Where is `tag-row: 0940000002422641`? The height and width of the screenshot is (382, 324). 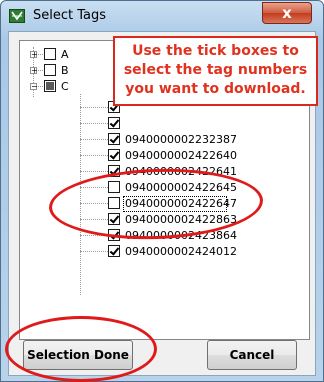 tag-row: 0940000002422641 is located at coordinates (203, 171).